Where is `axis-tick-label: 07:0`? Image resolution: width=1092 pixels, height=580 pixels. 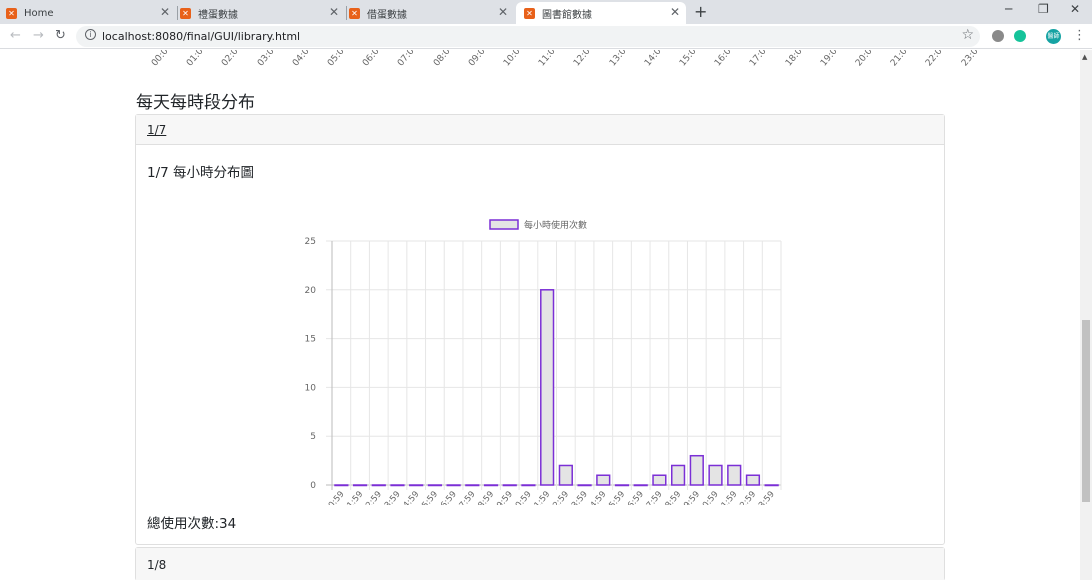 axis-tick-label: 07:0 is located at coordinates (407, 59).